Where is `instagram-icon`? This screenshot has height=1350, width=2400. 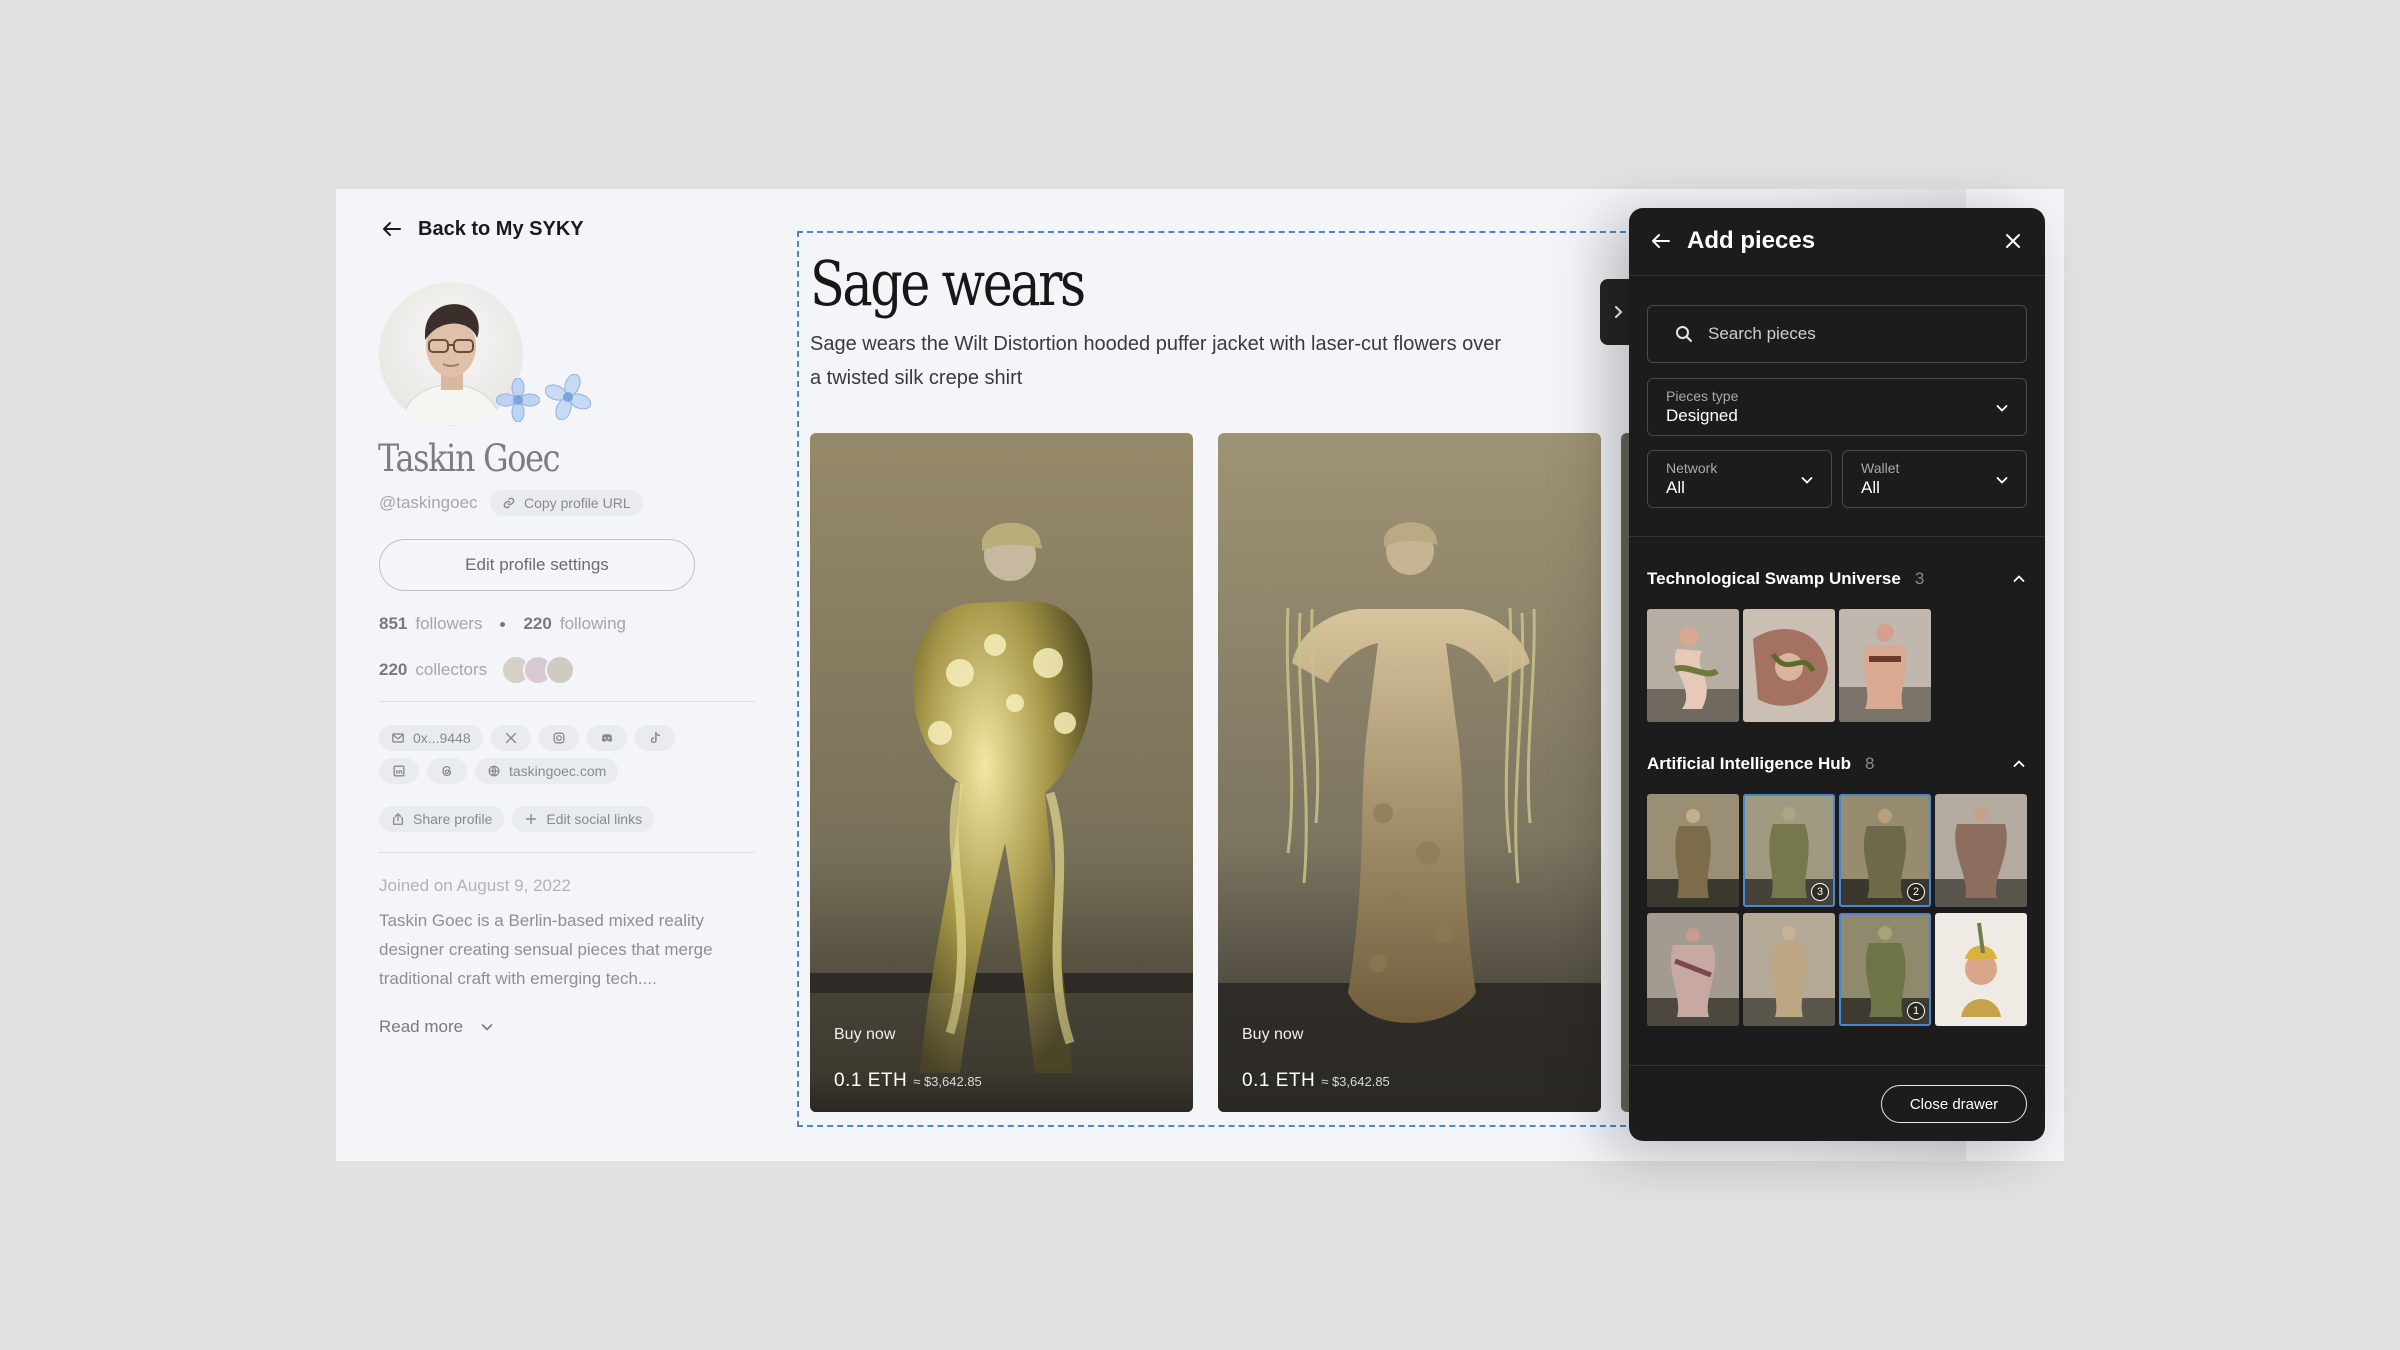 instagram-icon is located at coordinates (559, 738).